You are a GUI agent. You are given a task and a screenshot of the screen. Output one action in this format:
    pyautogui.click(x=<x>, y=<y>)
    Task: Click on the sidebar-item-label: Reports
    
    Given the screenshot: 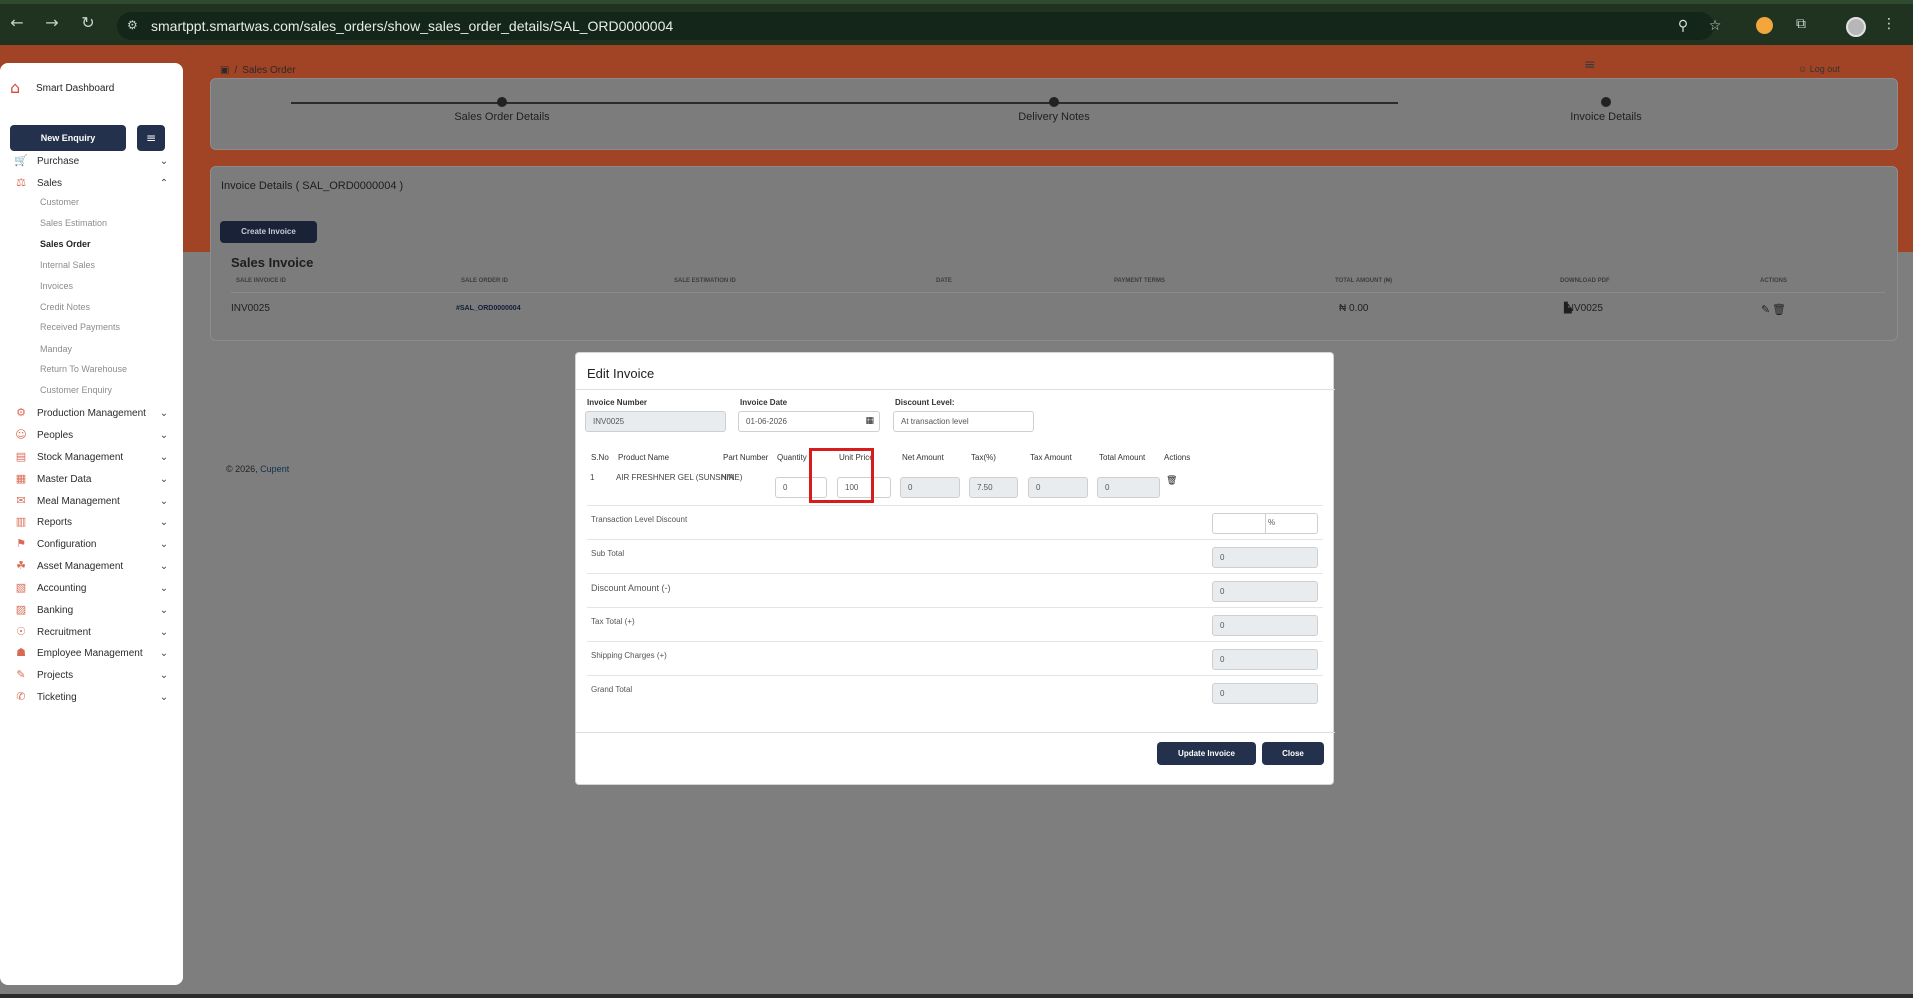 What is the action you would take?
    pyautogui.click(x=55, y=522)
    